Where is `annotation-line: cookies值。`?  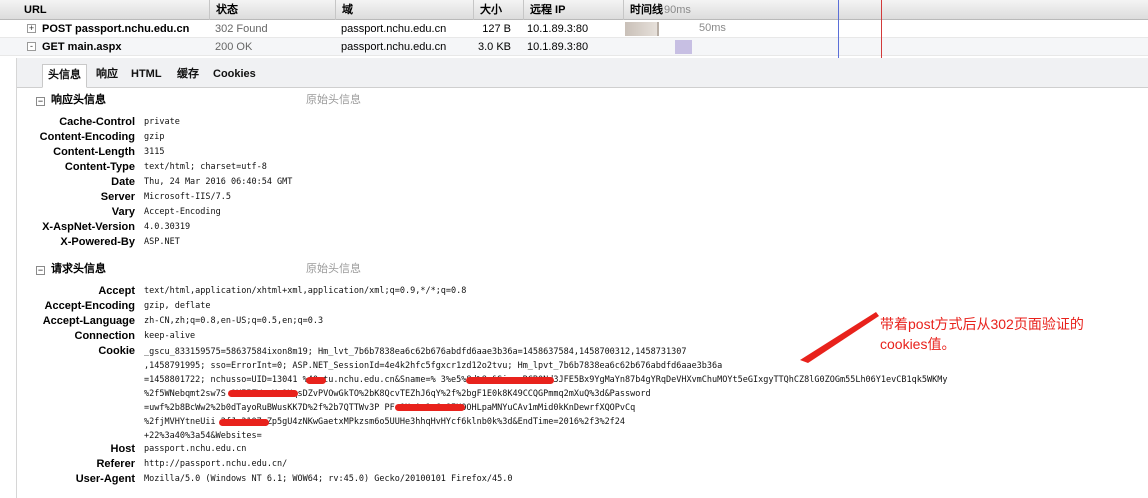
annotation-line: cookies值。 is located at coordinates (918, 344).